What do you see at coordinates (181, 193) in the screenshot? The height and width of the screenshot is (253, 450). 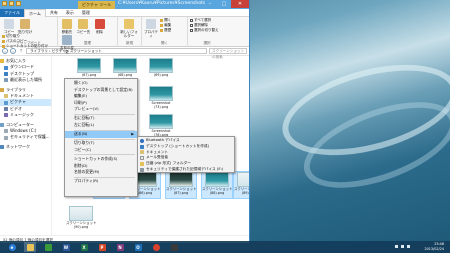 I see `file-name-suffix: (87).png` at bounding box center [181, 193].